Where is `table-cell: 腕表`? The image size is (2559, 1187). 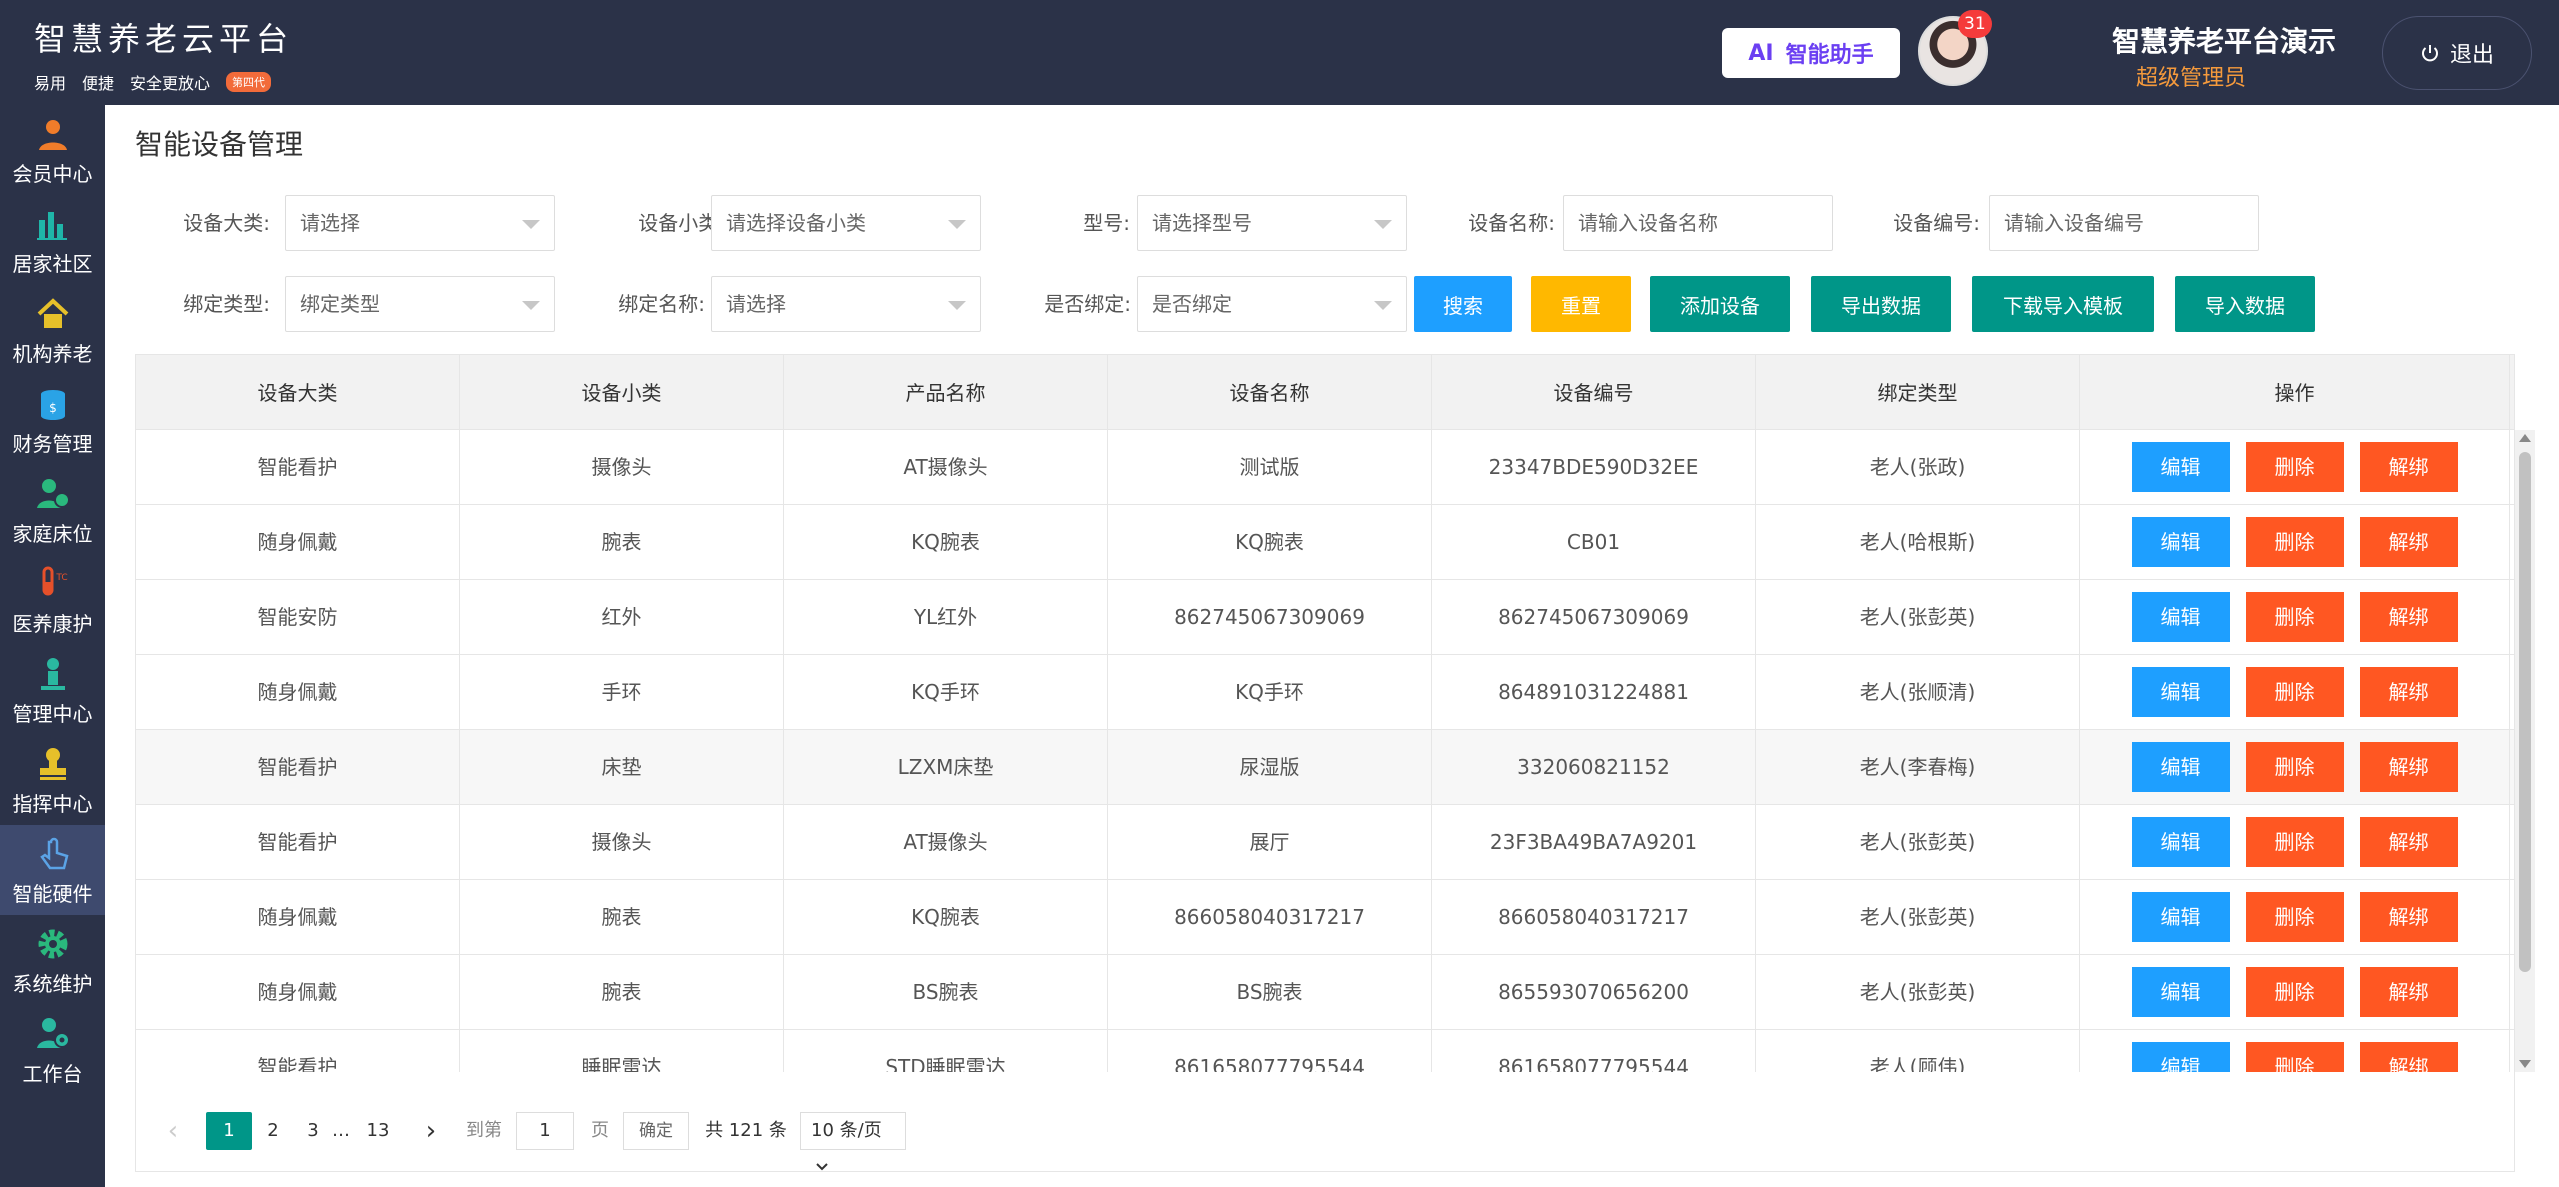
table-cell: 腕表 is located at coordinates (622, 542).